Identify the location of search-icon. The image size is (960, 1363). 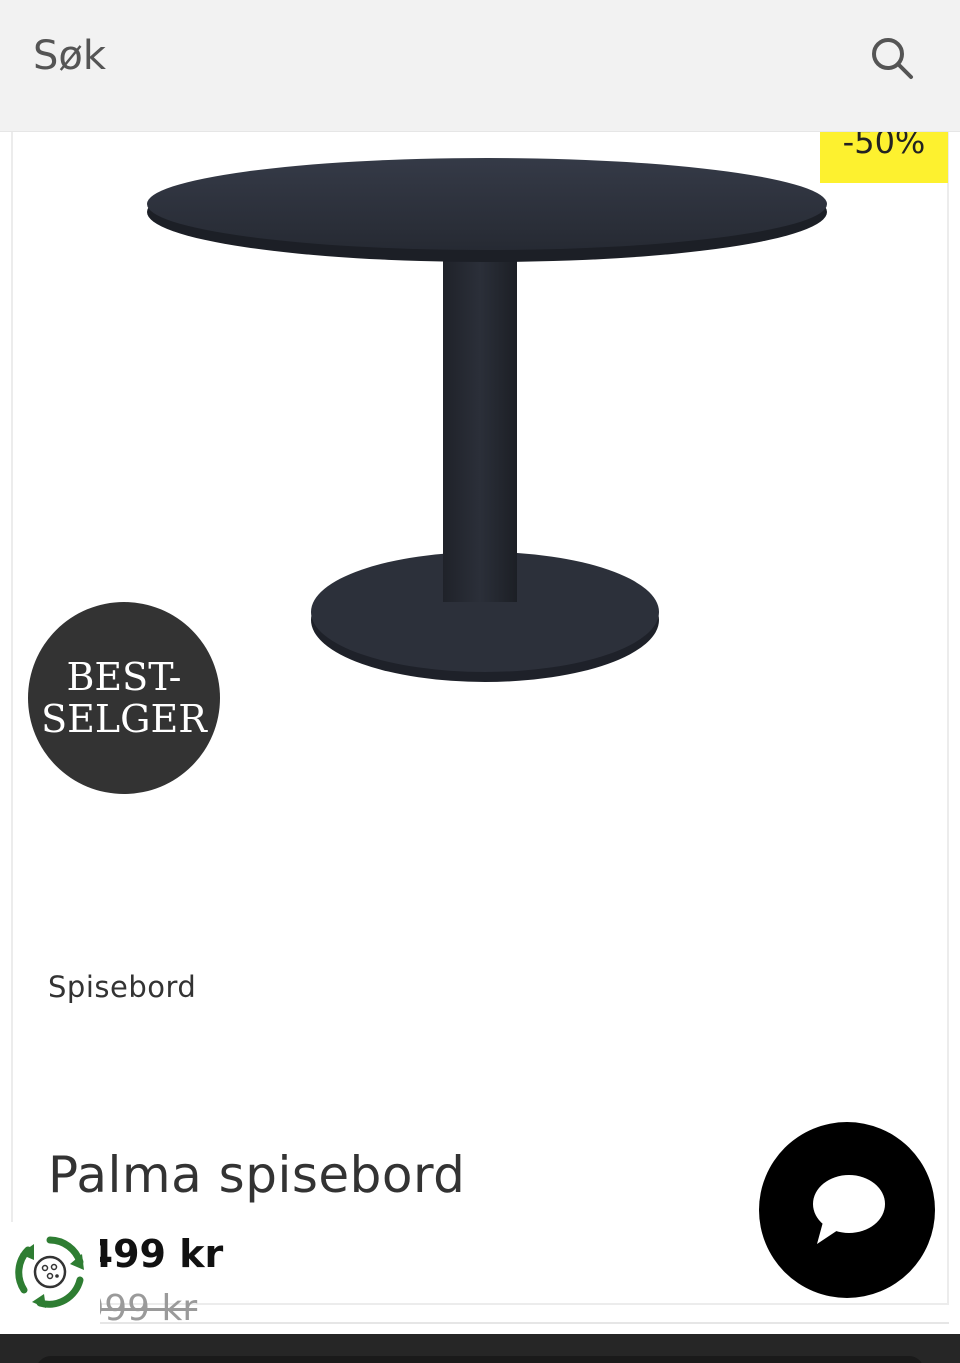
(892, 58).